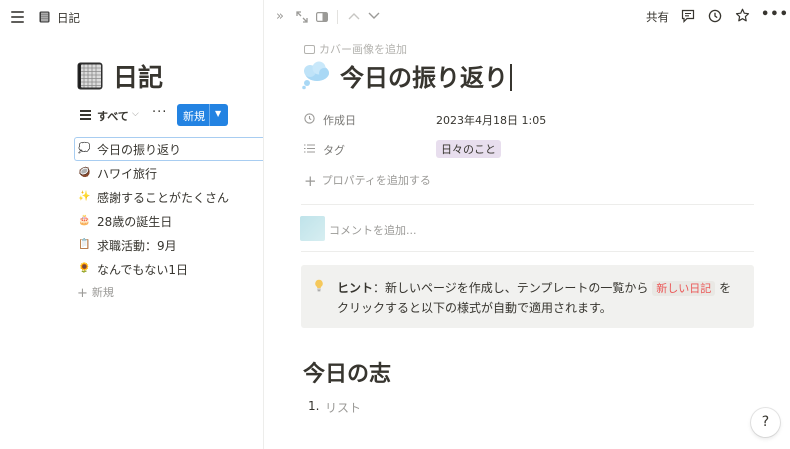  What do you see at coordinates (194, 116) in the screenshot?
I see `new-entry-label: 新規` at bounding box center [194, 116].